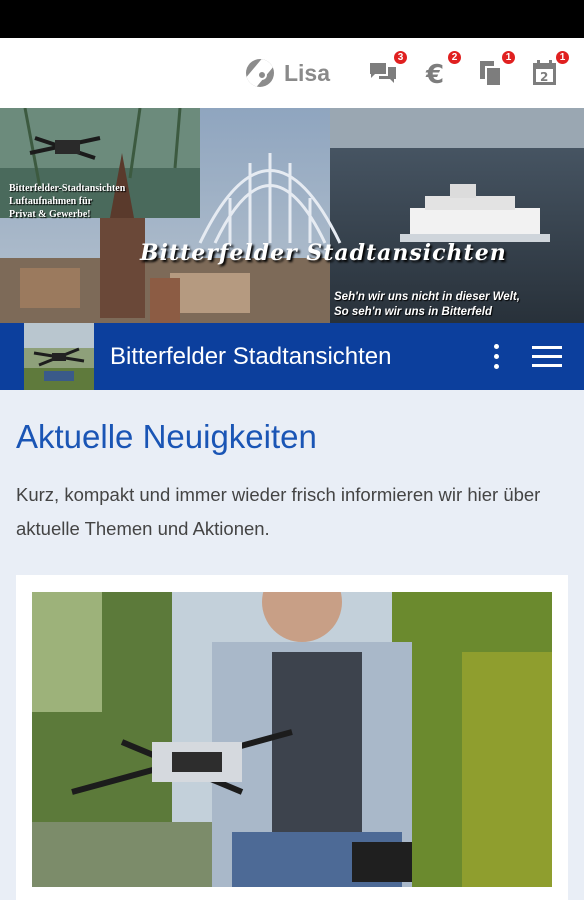 The height and width of the screenshot is (900, 584). I want to click on hamburger-menu-icon, so click(548, 357).